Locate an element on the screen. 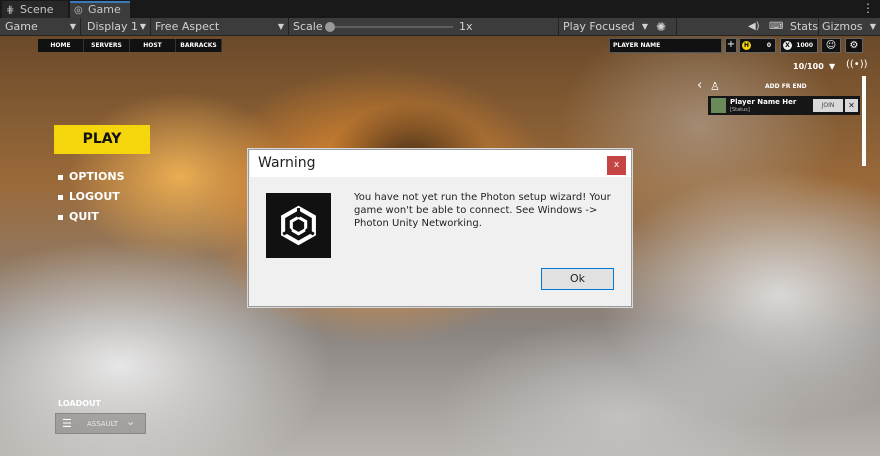 This screenshot has width=880, height=456. display-label: Display 1 is located at coordinates (113, 26).